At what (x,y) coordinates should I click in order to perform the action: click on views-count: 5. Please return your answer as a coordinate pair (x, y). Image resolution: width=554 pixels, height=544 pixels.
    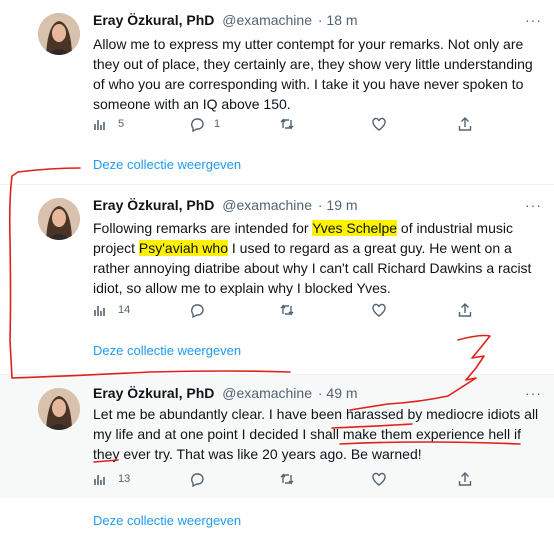
    Looking at the image, I should click on (121, 124).